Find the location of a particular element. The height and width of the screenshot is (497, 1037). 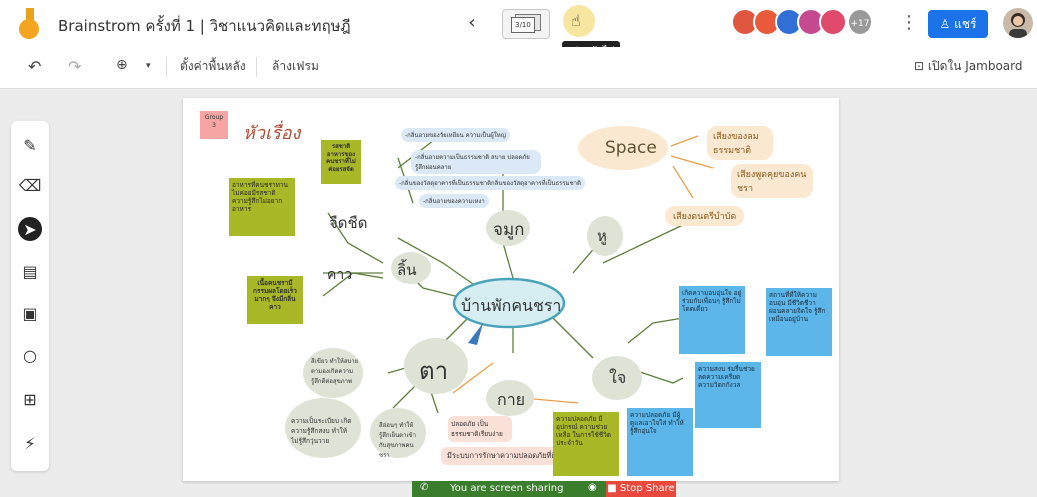

more-options-icon: ⋮ is located at coordinates (909, 22).